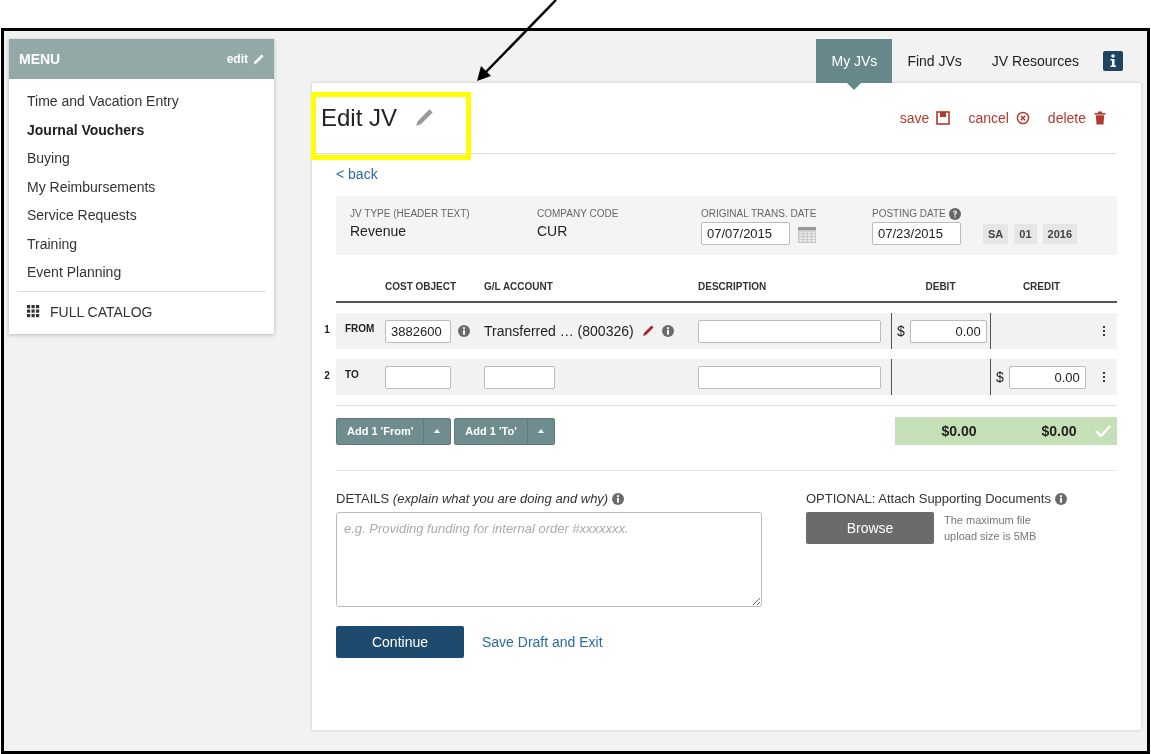  I want to click on save-link: save, so click(925, 118).